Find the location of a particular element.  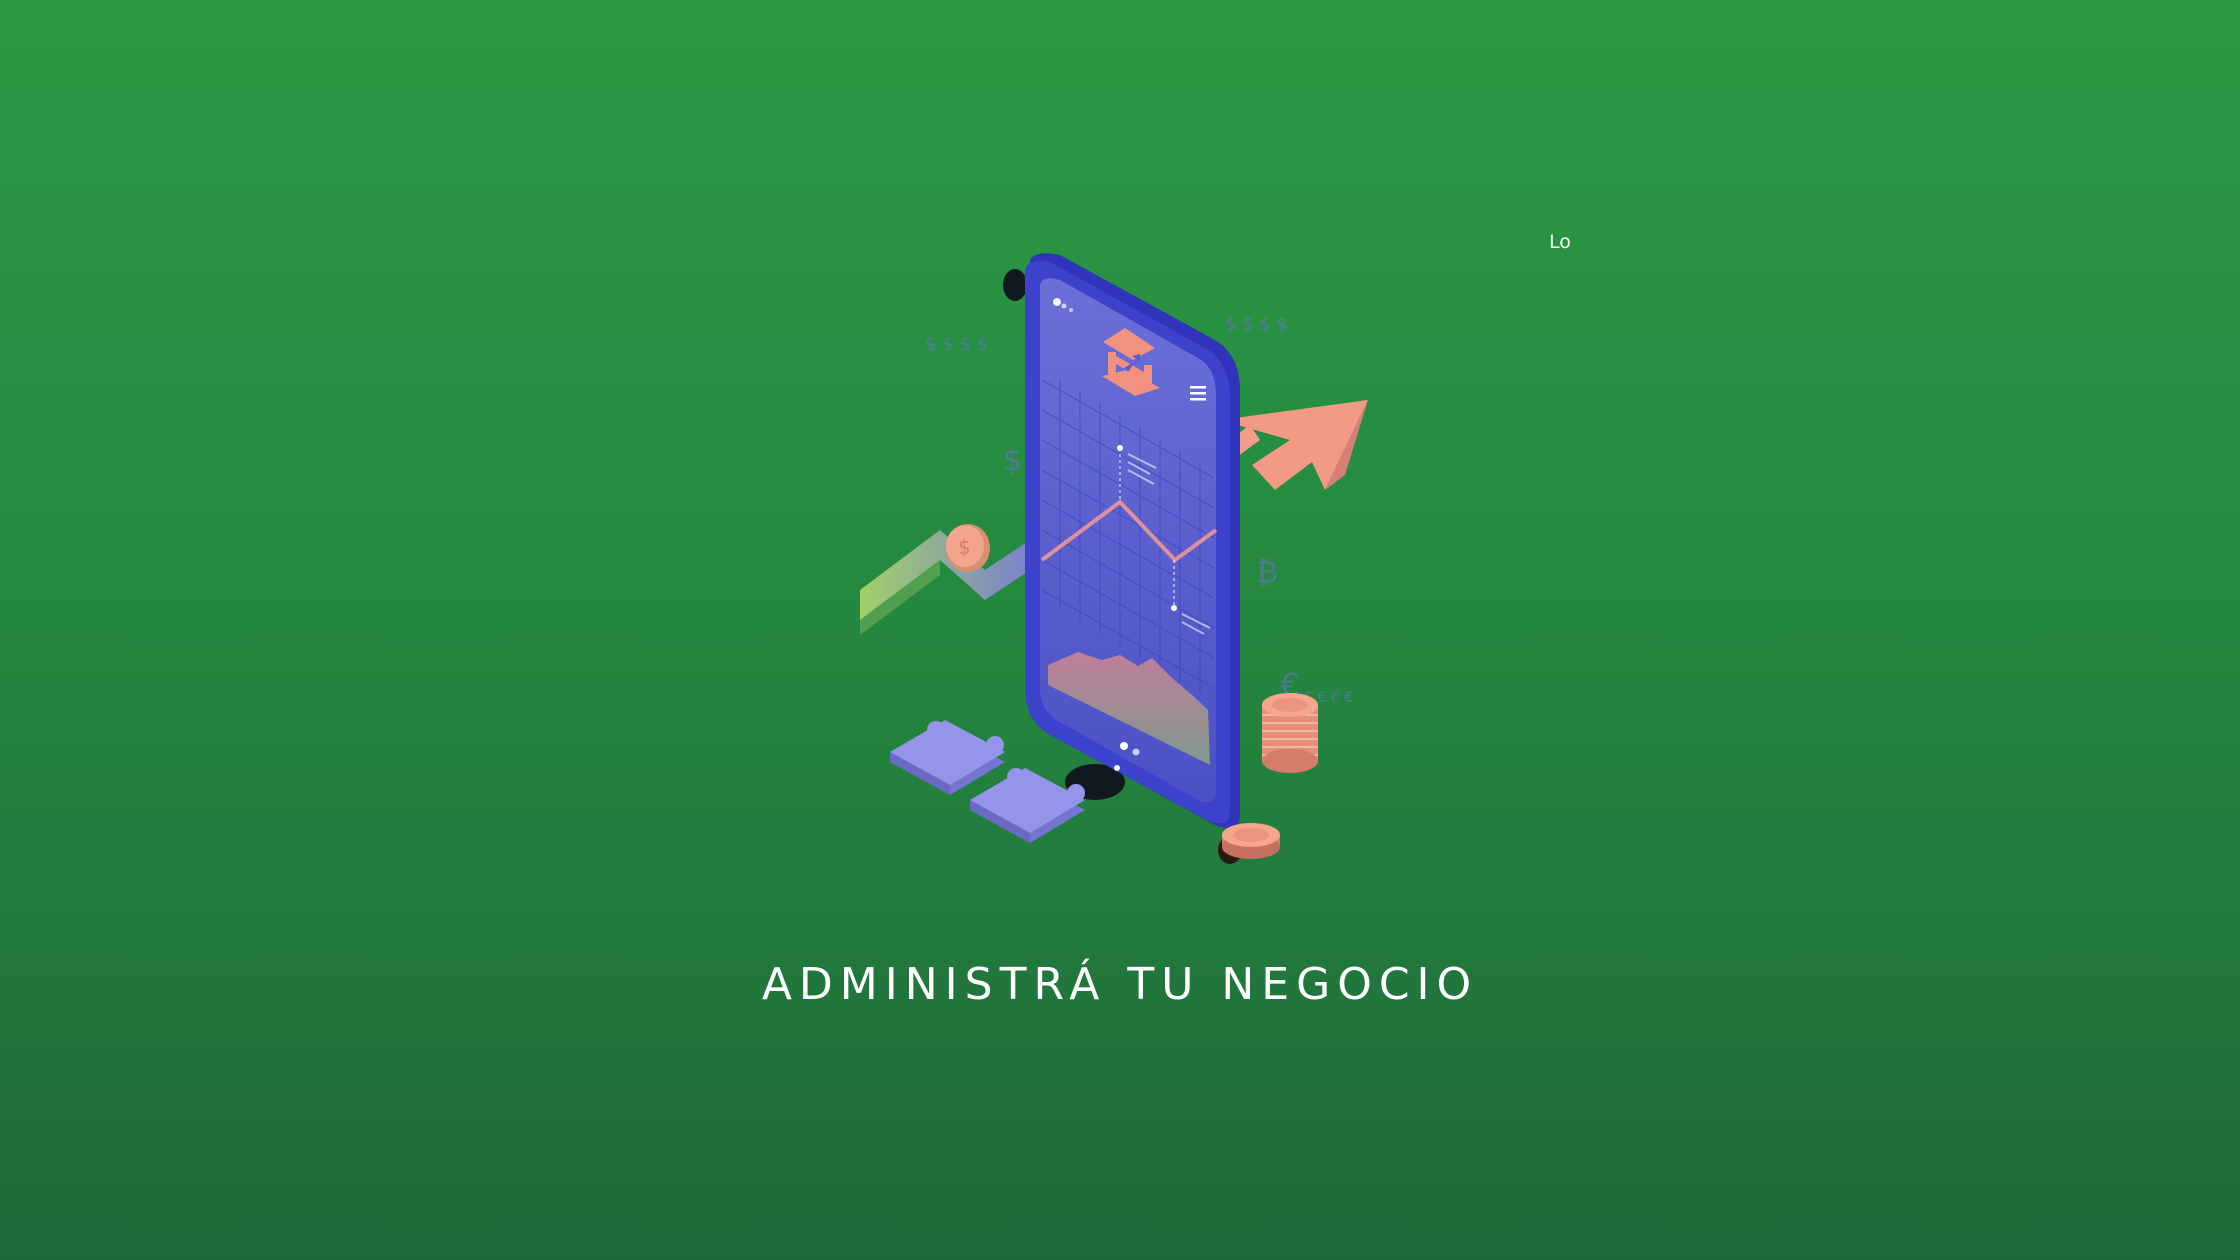

coin-icon: $ is located at coordinates (968, 548).